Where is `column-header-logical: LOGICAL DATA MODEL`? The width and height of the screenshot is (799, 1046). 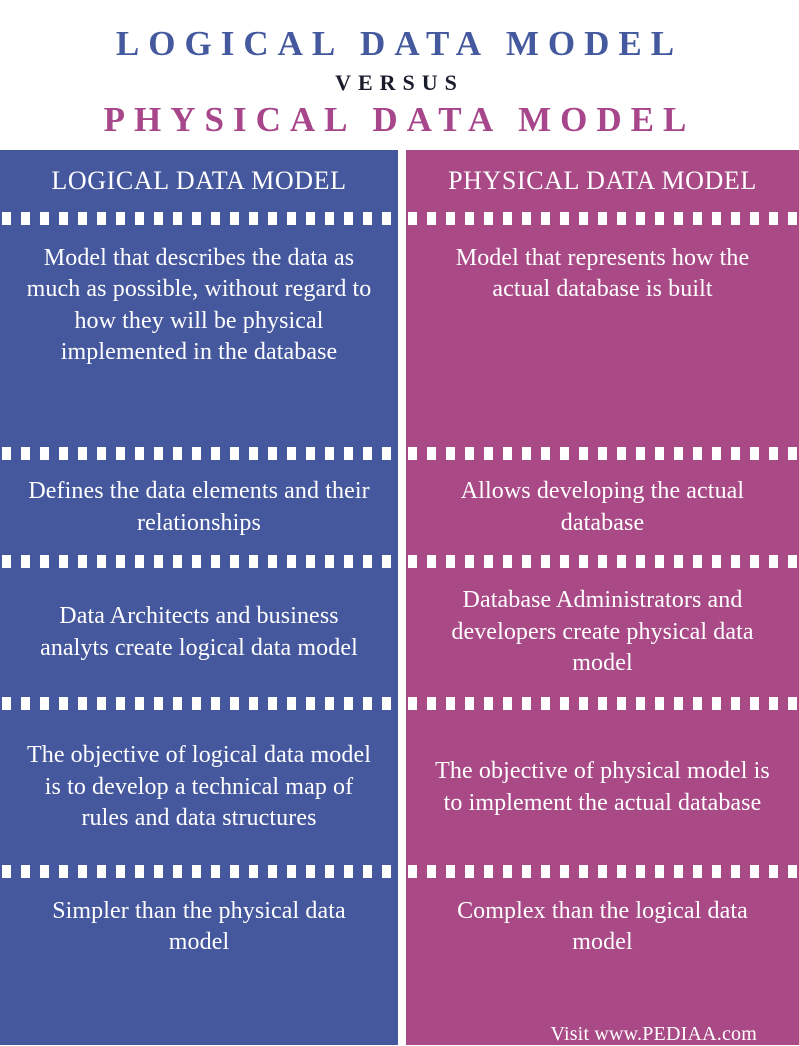
column-header-logical: LOGICAL DATA MODEL is located at coordinates (199, 181).